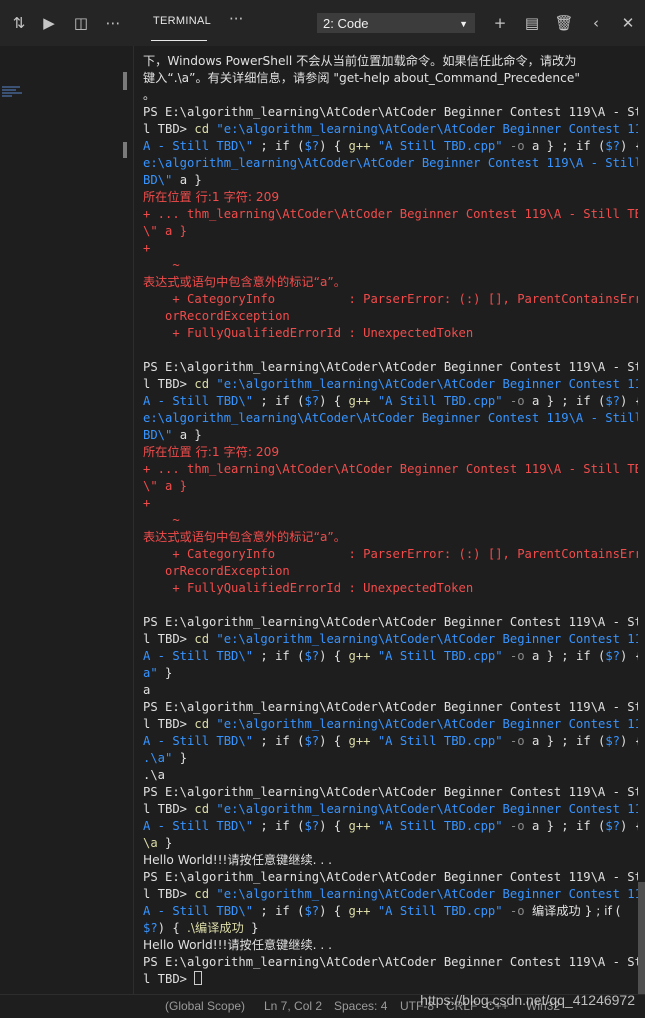 Image resolution: width=645 pixels, height=1018 pixels. What do you see at coordinates (532, 23) in the screenshot?
I see `split-terminal-icon: ▤` at bounding box center [532, 23].